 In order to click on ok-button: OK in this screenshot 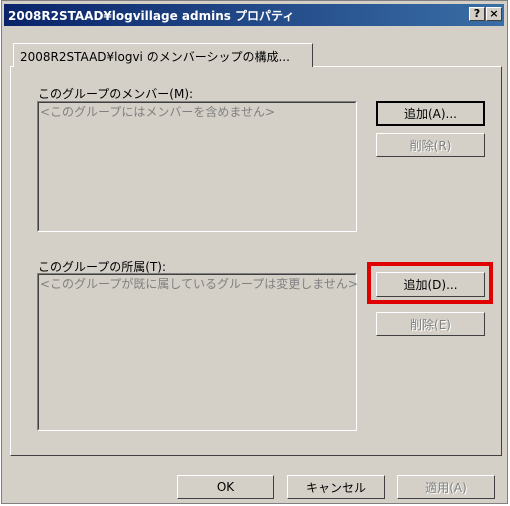, I will do `click(225, 487)`.